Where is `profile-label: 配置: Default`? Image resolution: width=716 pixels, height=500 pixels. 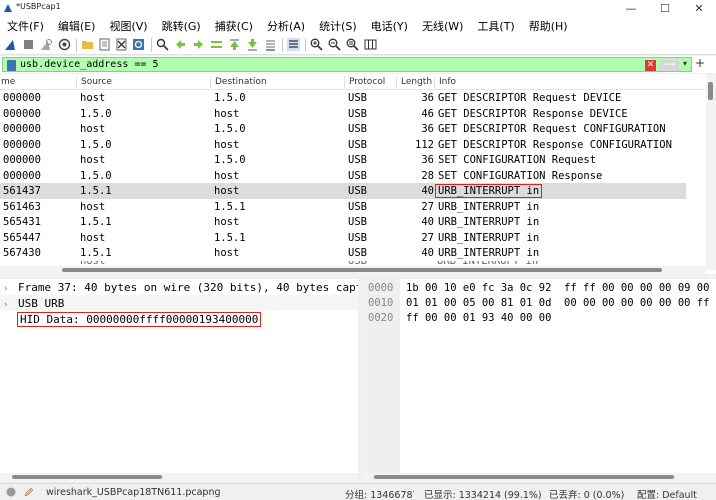
profile-label: 配置: Default is located at coordinates (667, 493).